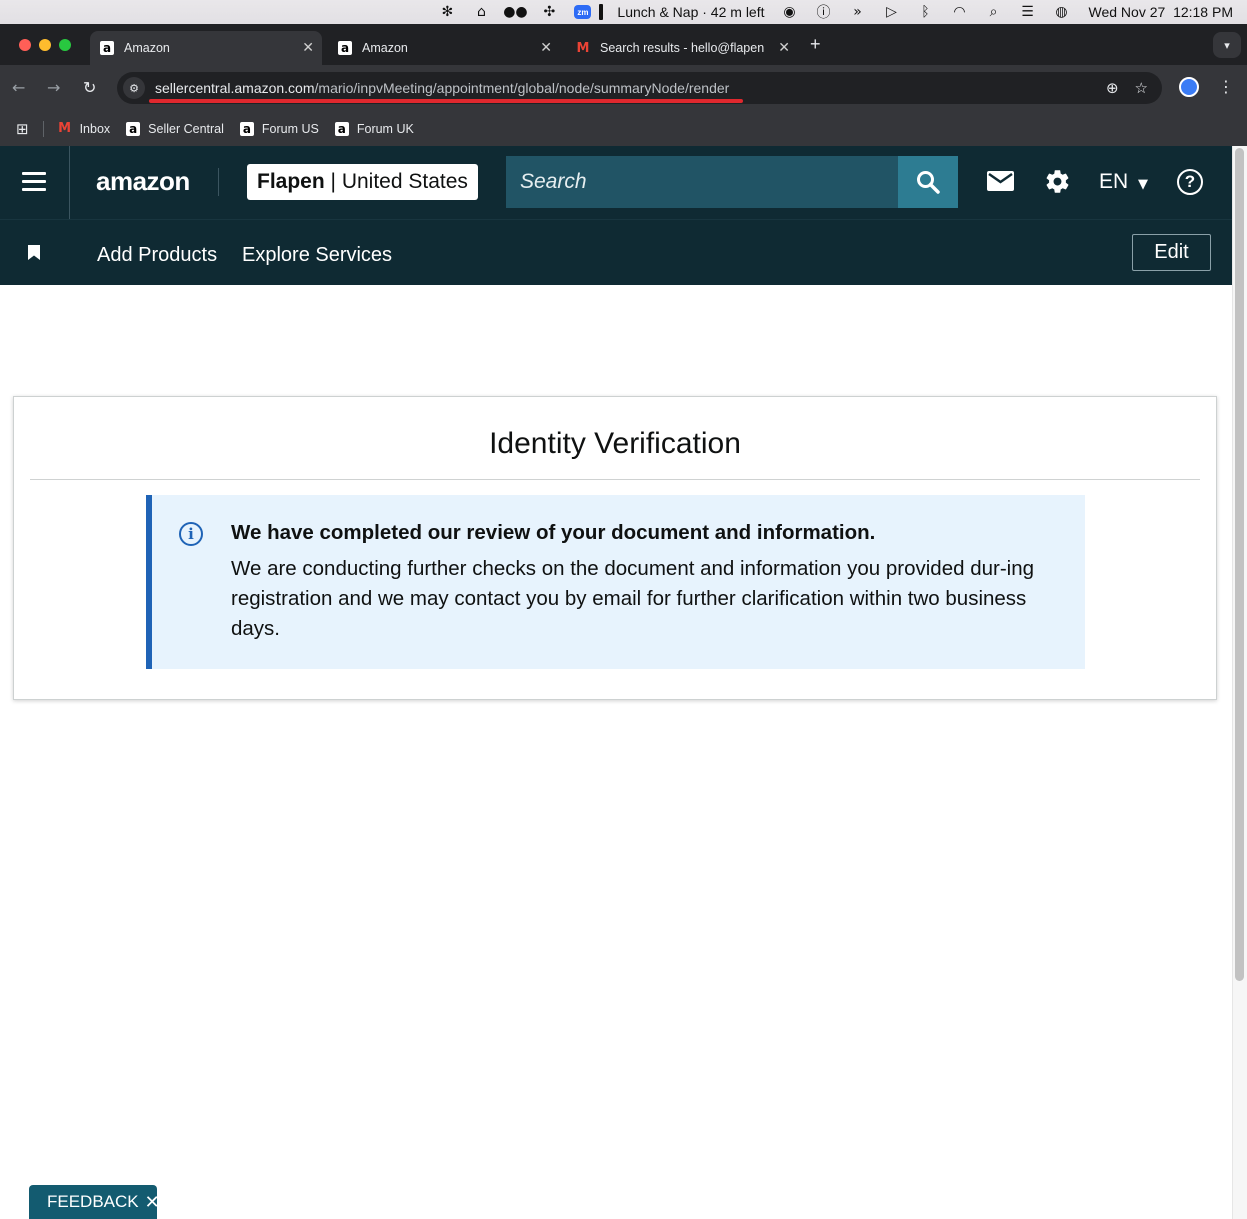 This screenshot has height=1219, width=1247. I want to click on seller-nav-bar: Add Products Explore Services Edit, so click(616, 252).